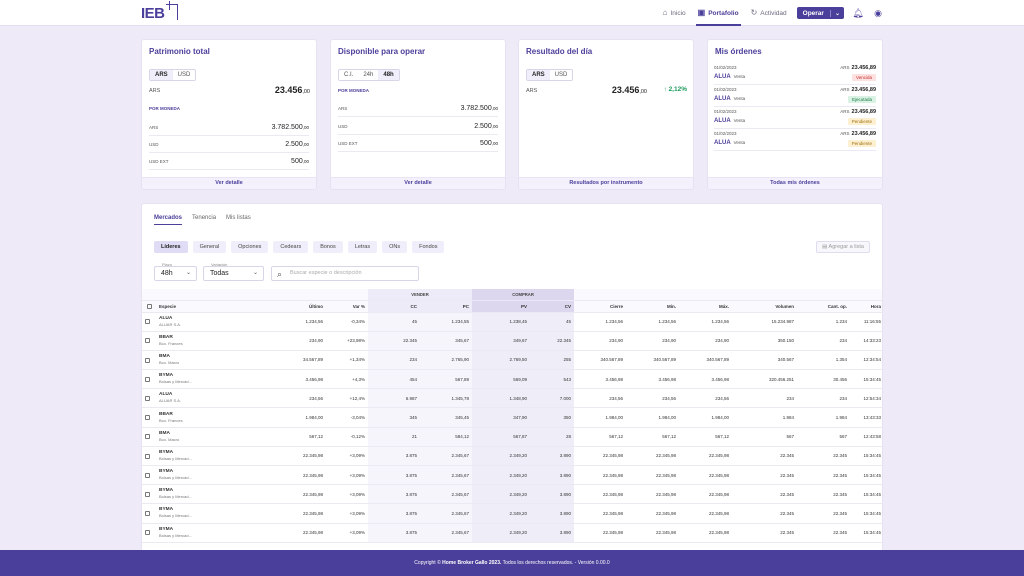 This screenshot has width=1024, height=576. Describe the element at coordinates (362, 247) in the screenshot. I see `chip-letras: Letras` at that location.